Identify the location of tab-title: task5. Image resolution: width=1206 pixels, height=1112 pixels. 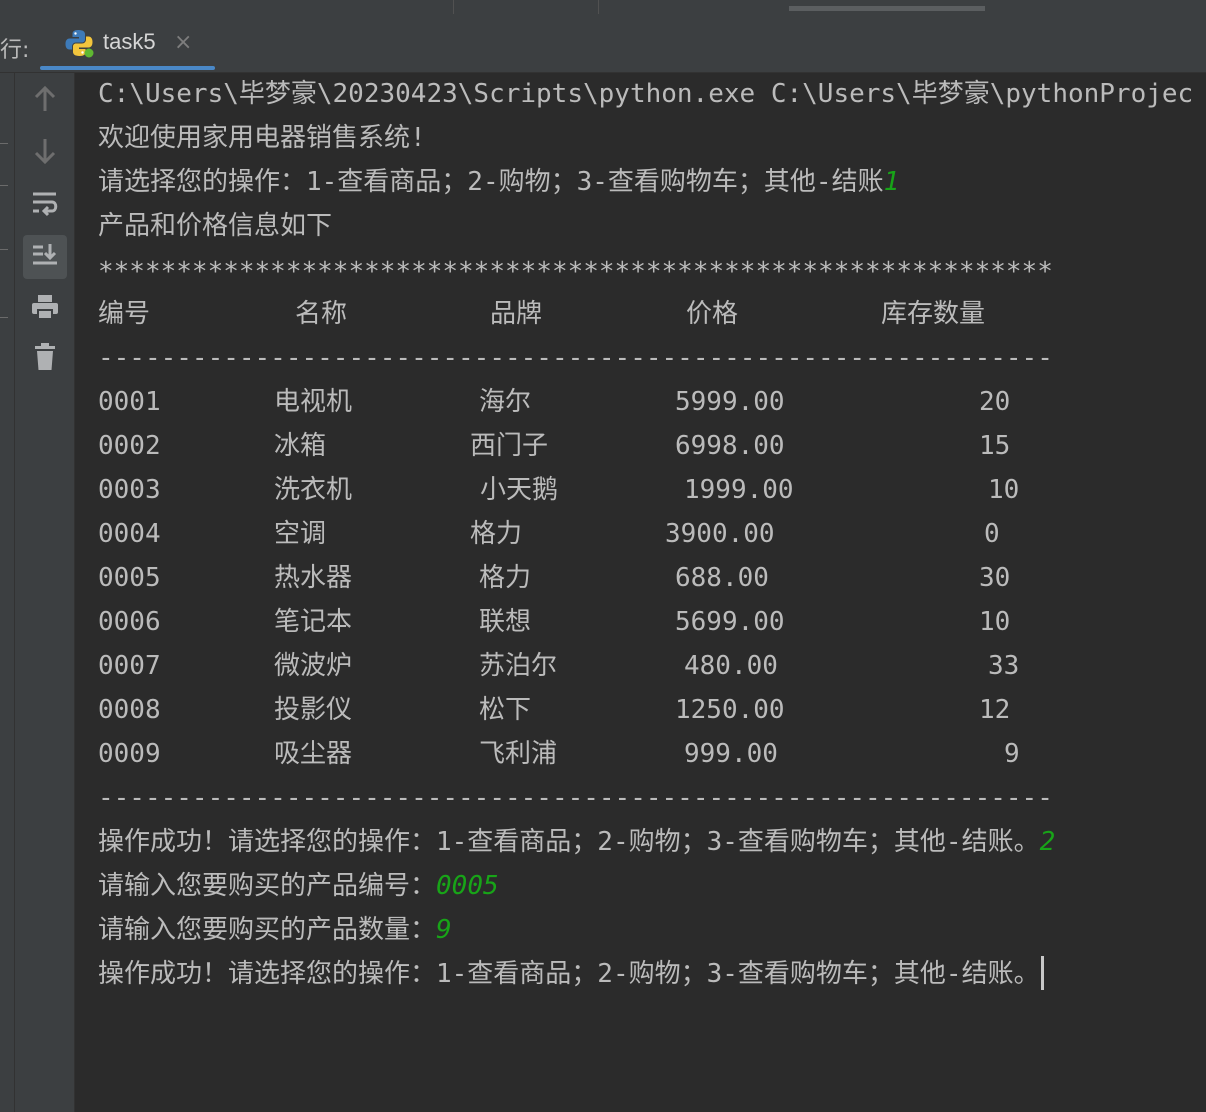
(129, 41).